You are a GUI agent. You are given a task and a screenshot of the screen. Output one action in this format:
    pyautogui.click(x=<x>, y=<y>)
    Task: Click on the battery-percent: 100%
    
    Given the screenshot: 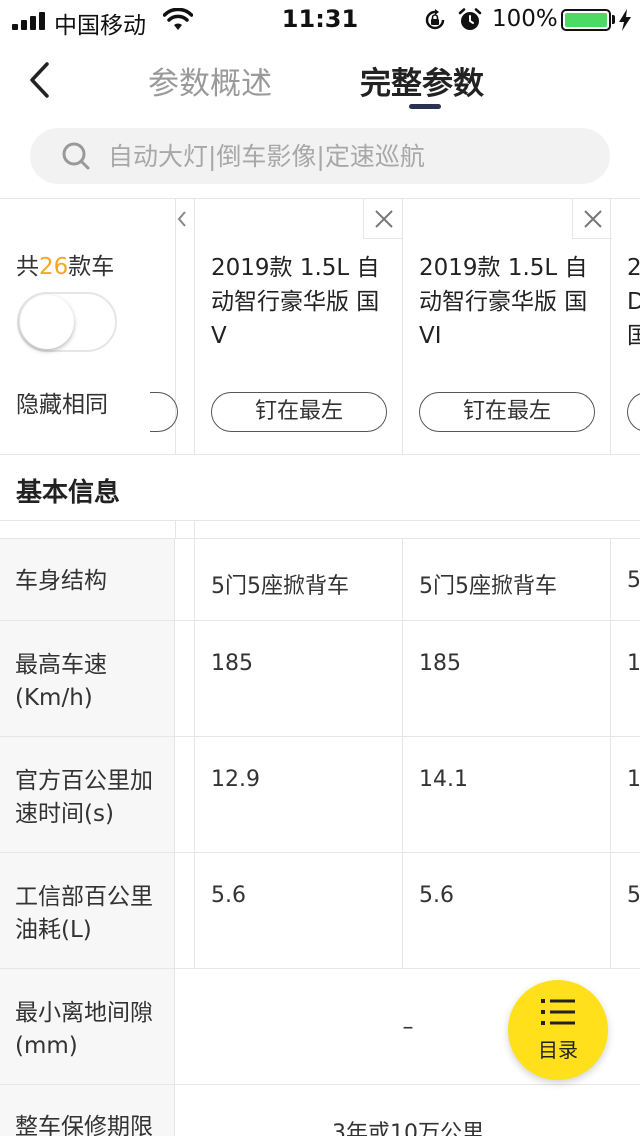 What is the action you would take?
    pyautogui.click(x=525, y=19)
    